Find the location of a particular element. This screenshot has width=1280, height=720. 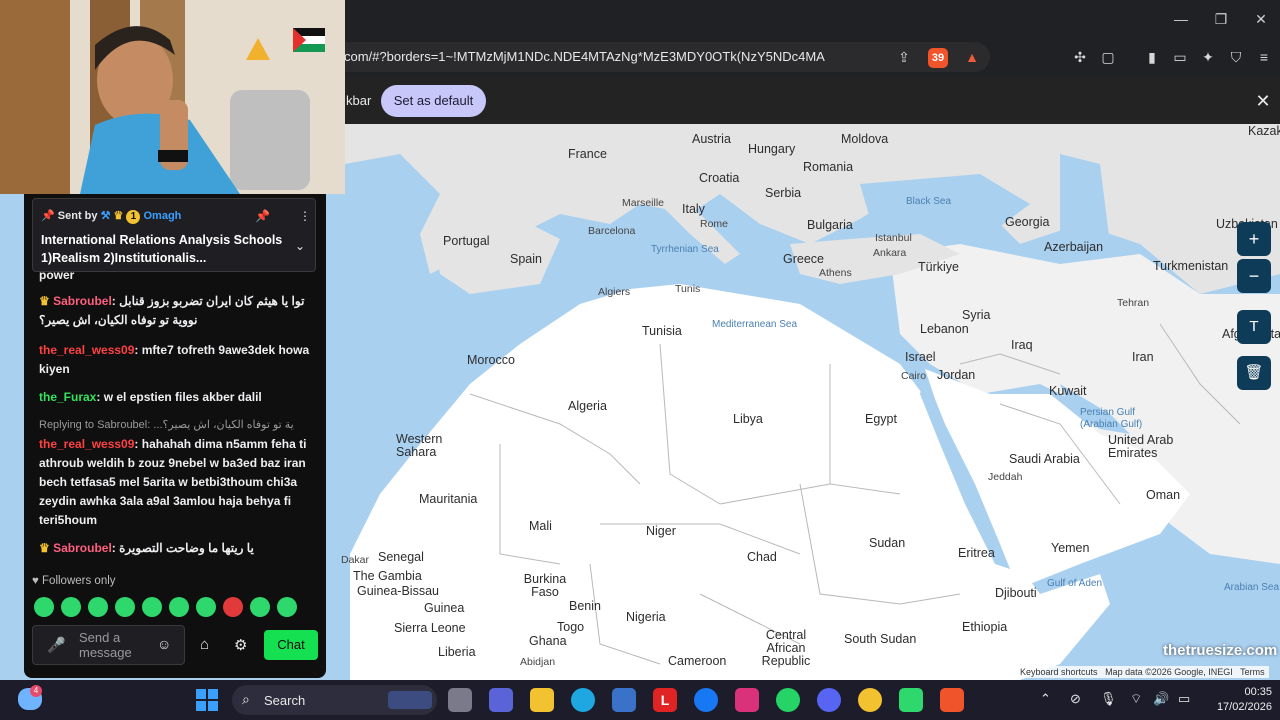

windows-start-icon is located at coordinates (207, 700).